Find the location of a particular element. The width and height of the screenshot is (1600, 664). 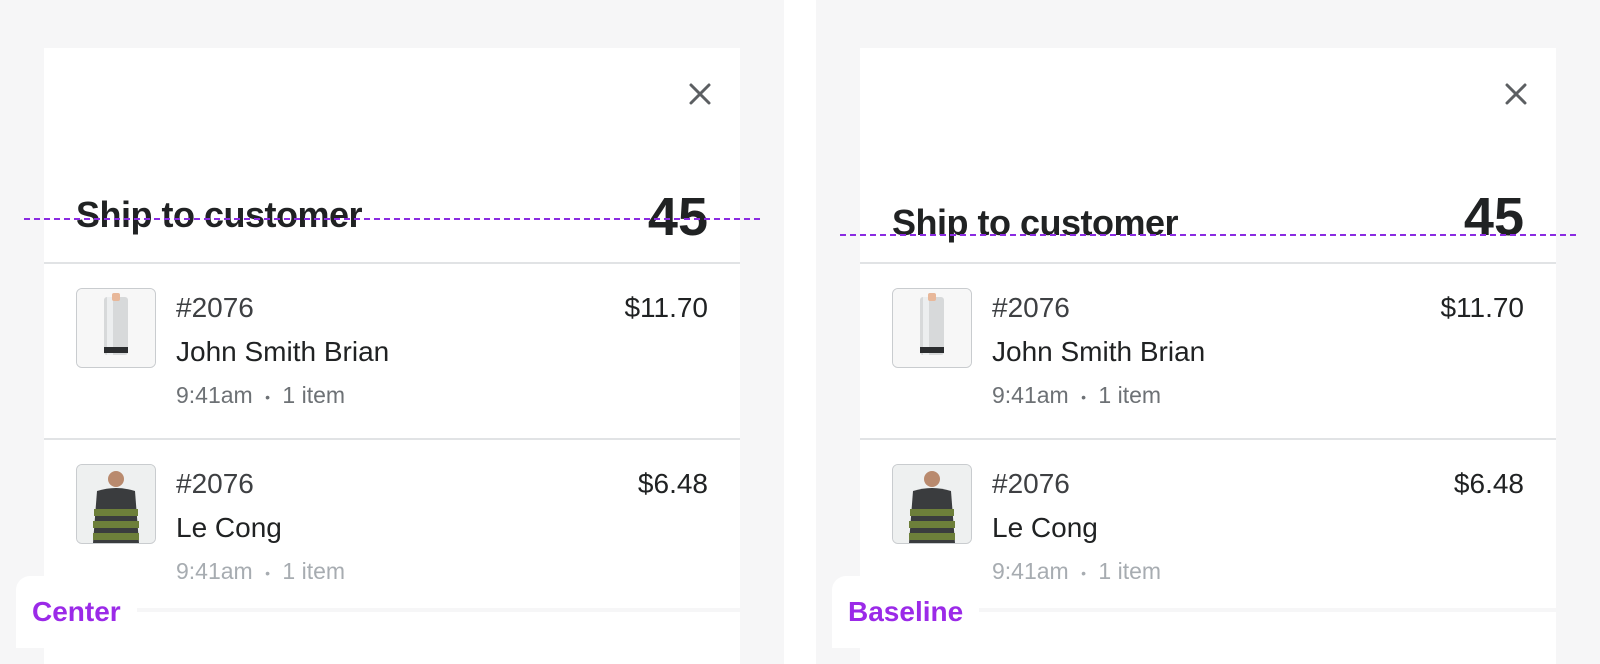

panel-label: Center is located at coordinates (76, 612).